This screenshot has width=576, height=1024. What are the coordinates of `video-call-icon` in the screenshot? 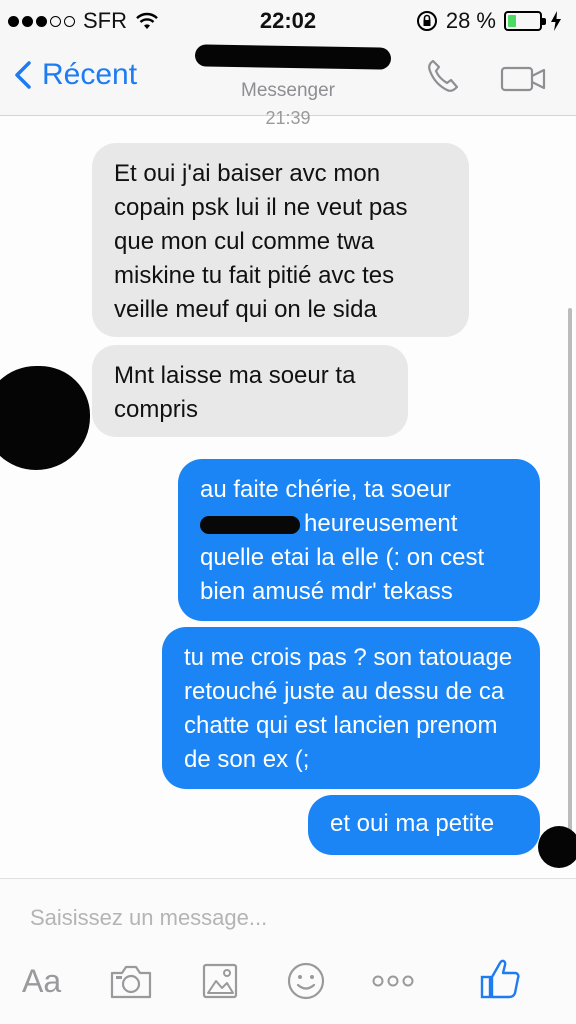 It's located at (524, 79).